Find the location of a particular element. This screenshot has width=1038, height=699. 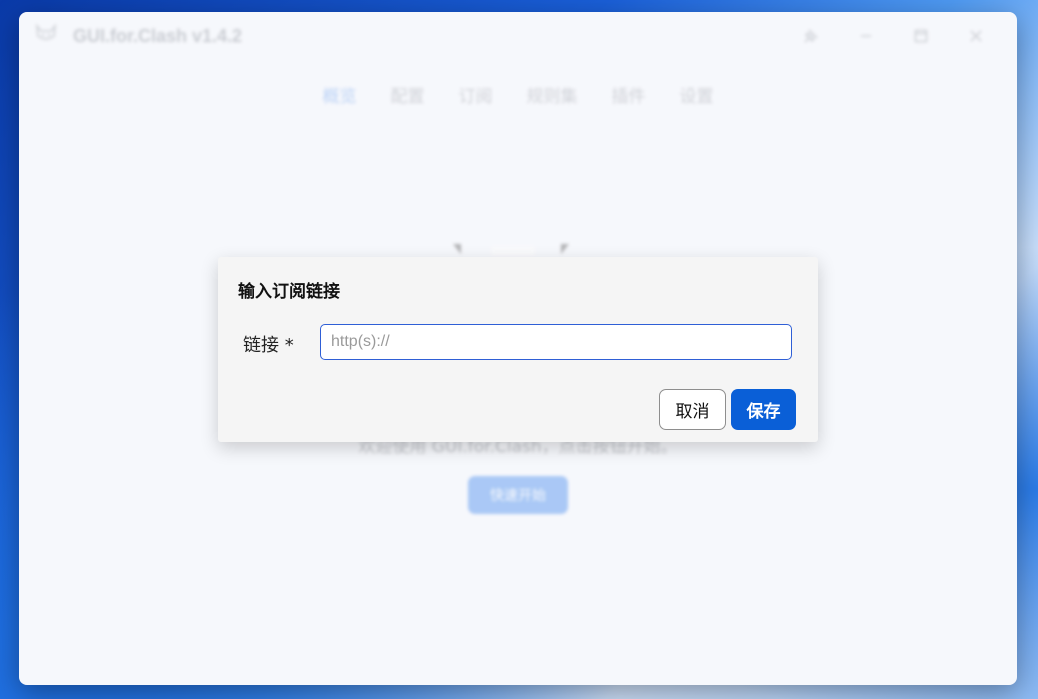

link-input is located at coordinates (556, 342).